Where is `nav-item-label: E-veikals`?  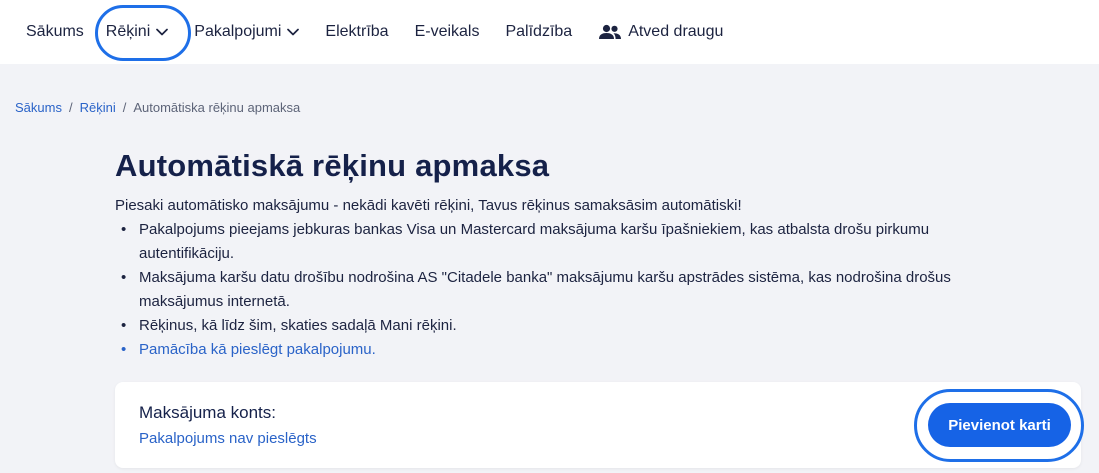
nav-item-label: E-veikals is located at coordinates (447, 31).